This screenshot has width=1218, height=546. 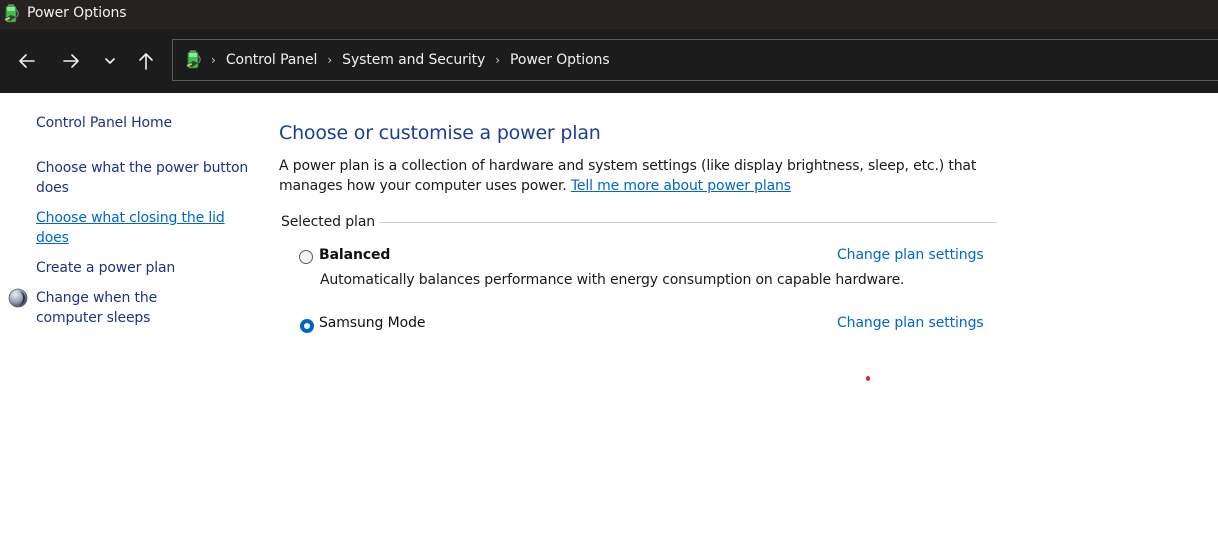 I want to click on cursor-marker, so click(x=868, y=378).